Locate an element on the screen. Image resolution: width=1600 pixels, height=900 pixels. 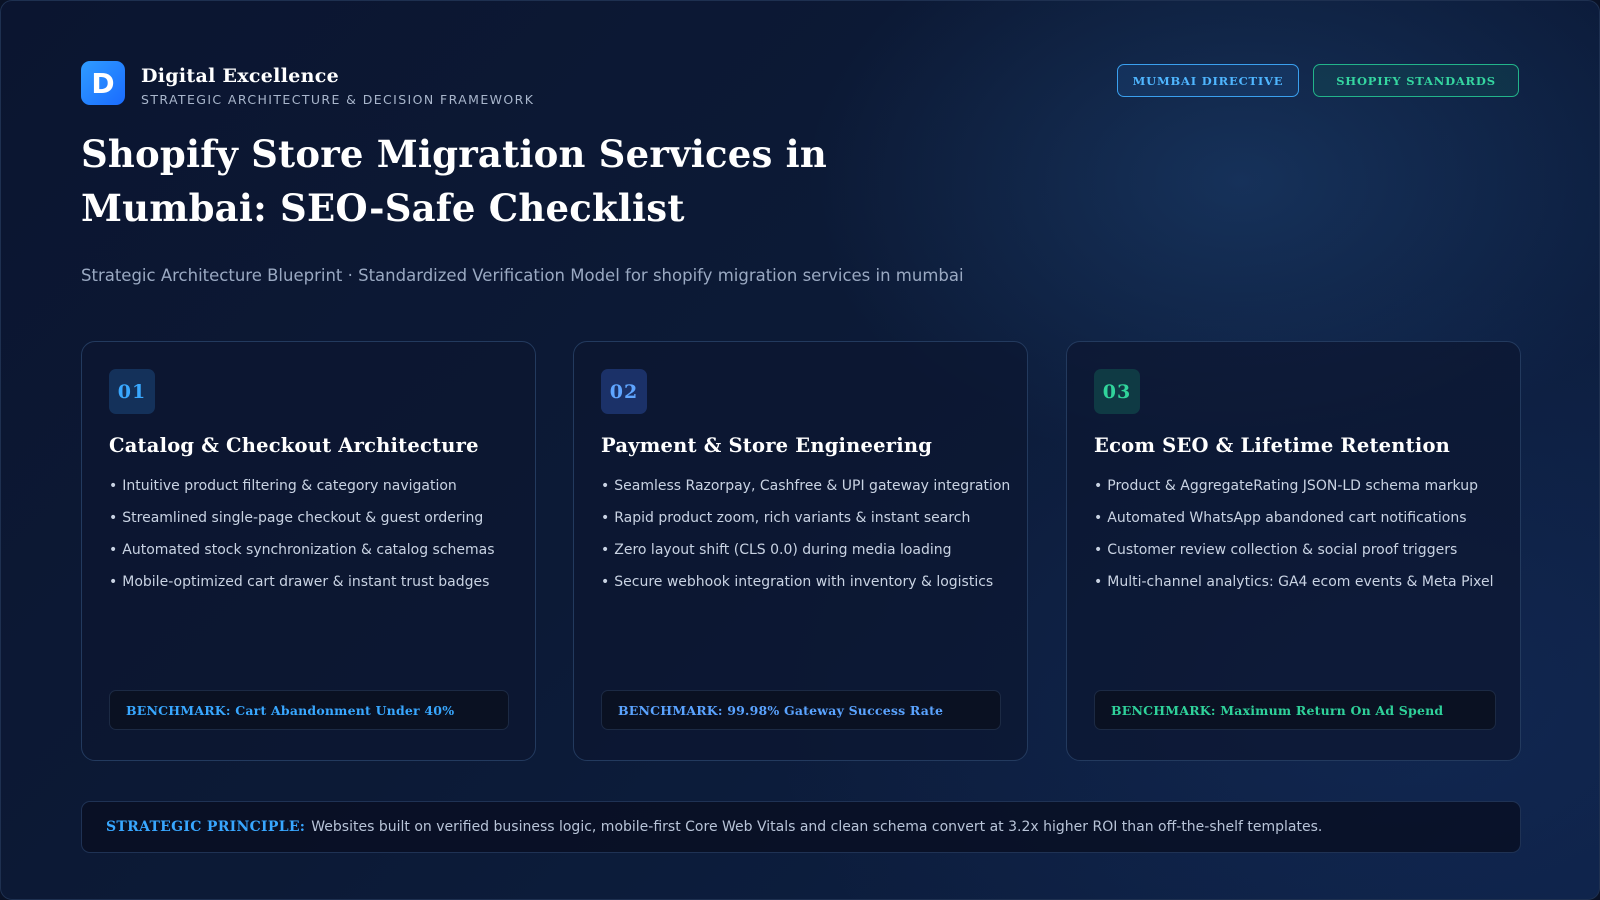
card-title: Payment & Store Engineering is located at coordinates (767, 445).